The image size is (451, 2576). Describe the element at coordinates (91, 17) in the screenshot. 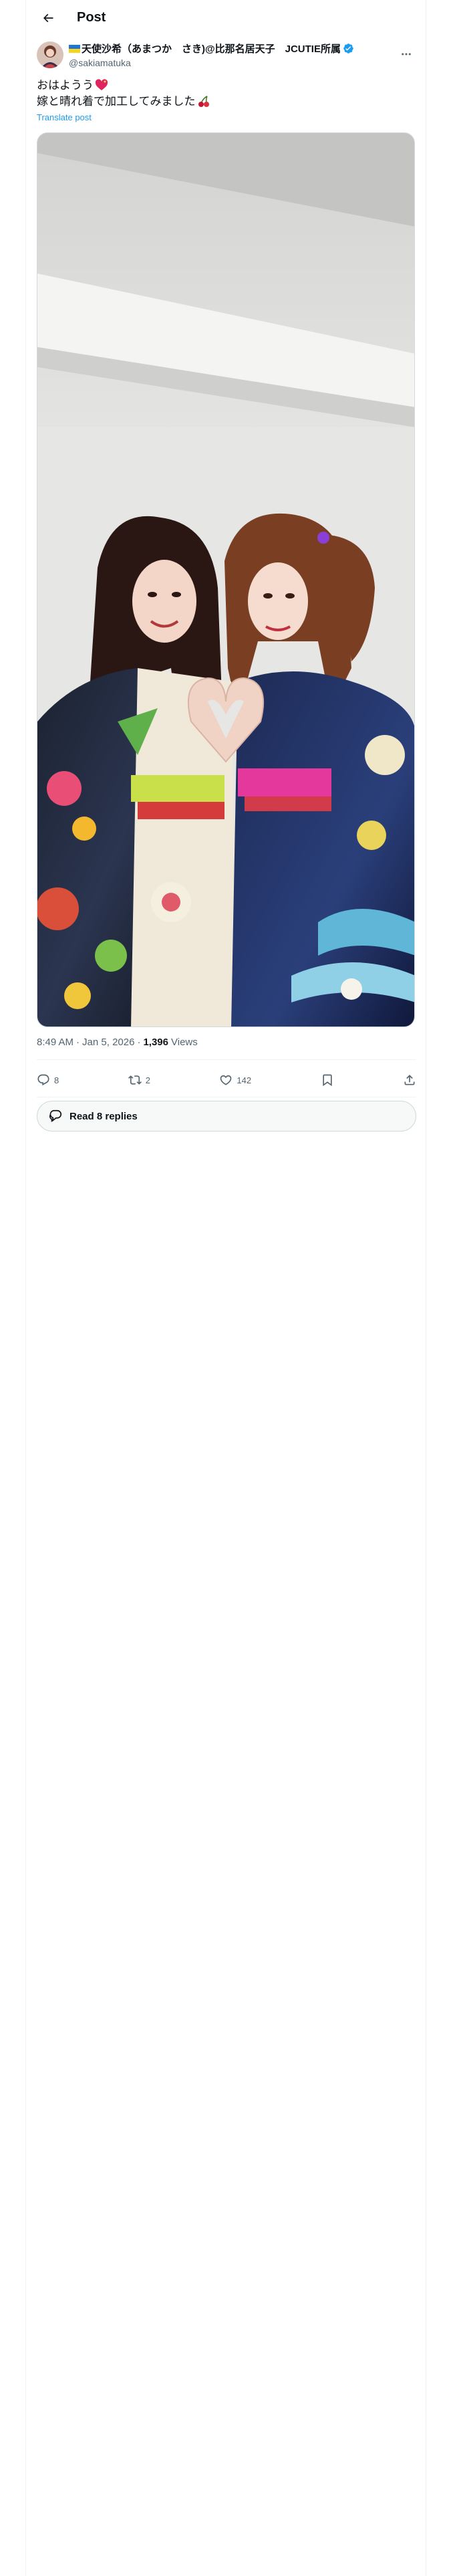

I see `page-title: Post` at that location.